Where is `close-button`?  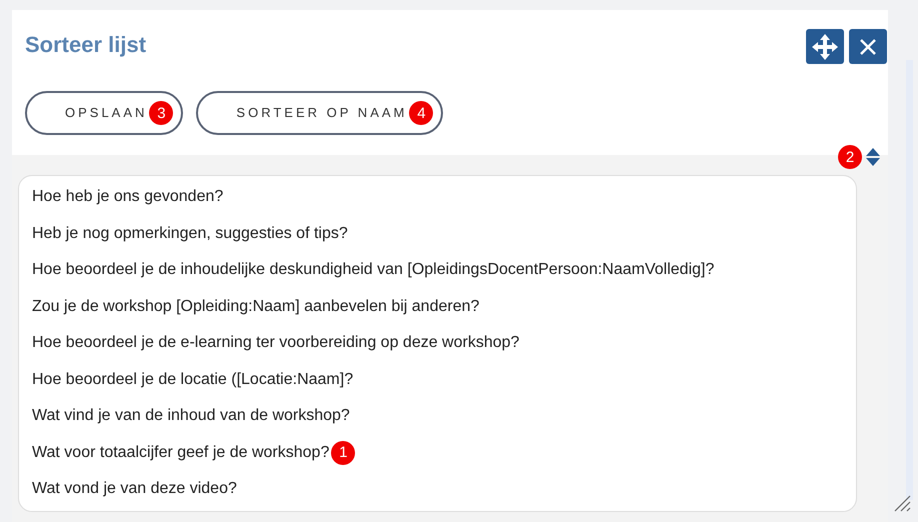
close-button is located at coordinates (868, 46).